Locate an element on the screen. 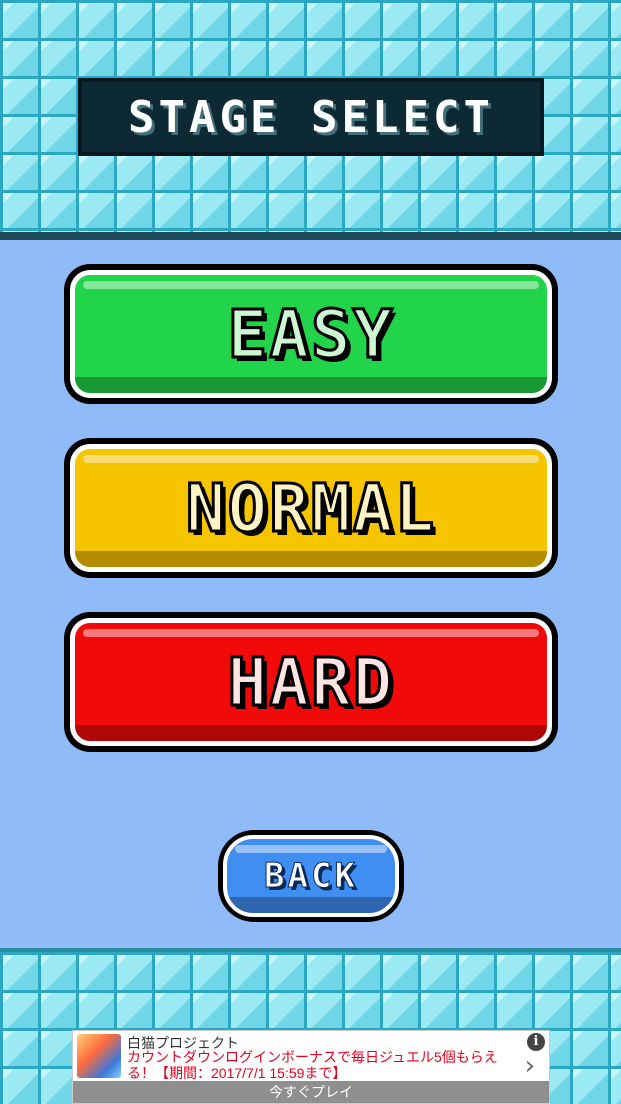  normal-button-label: NORMAL is located at coordinates (310, 508).